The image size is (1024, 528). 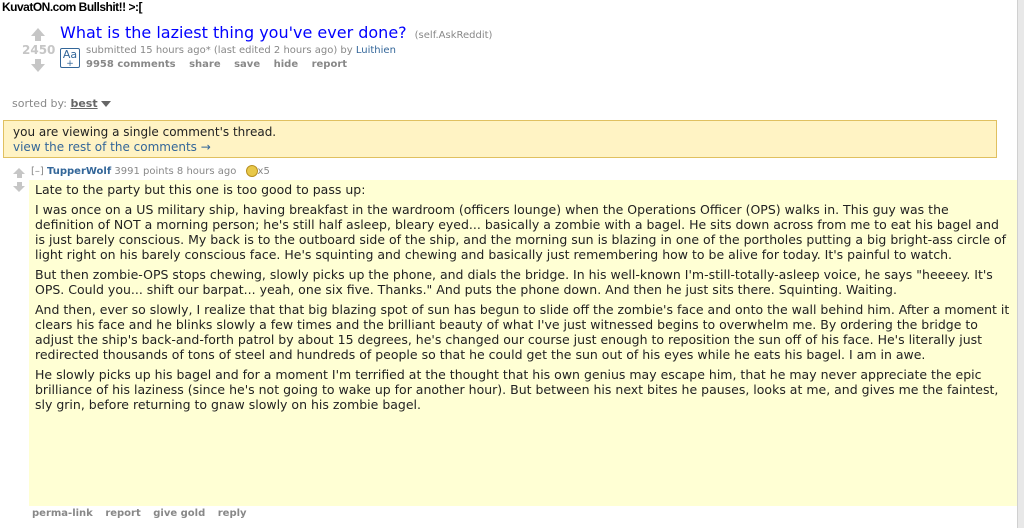 I want to click on comment-buttons: perma-link report give gold reply, so click(x=144, y=513).